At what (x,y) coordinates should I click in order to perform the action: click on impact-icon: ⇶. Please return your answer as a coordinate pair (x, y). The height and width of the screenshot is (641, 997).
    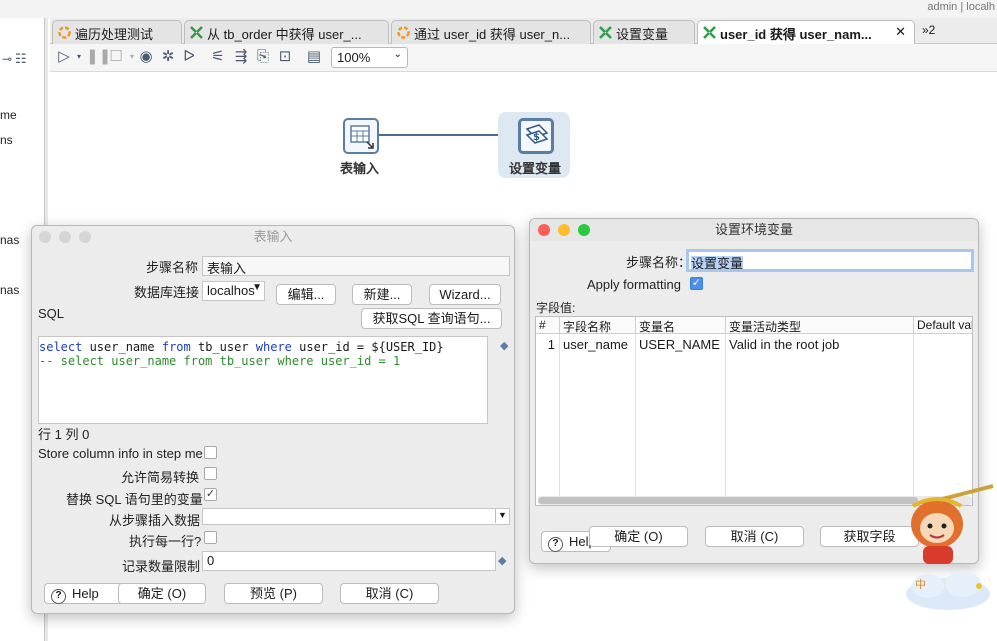
    Looking at the image, I should click on (241, 57).